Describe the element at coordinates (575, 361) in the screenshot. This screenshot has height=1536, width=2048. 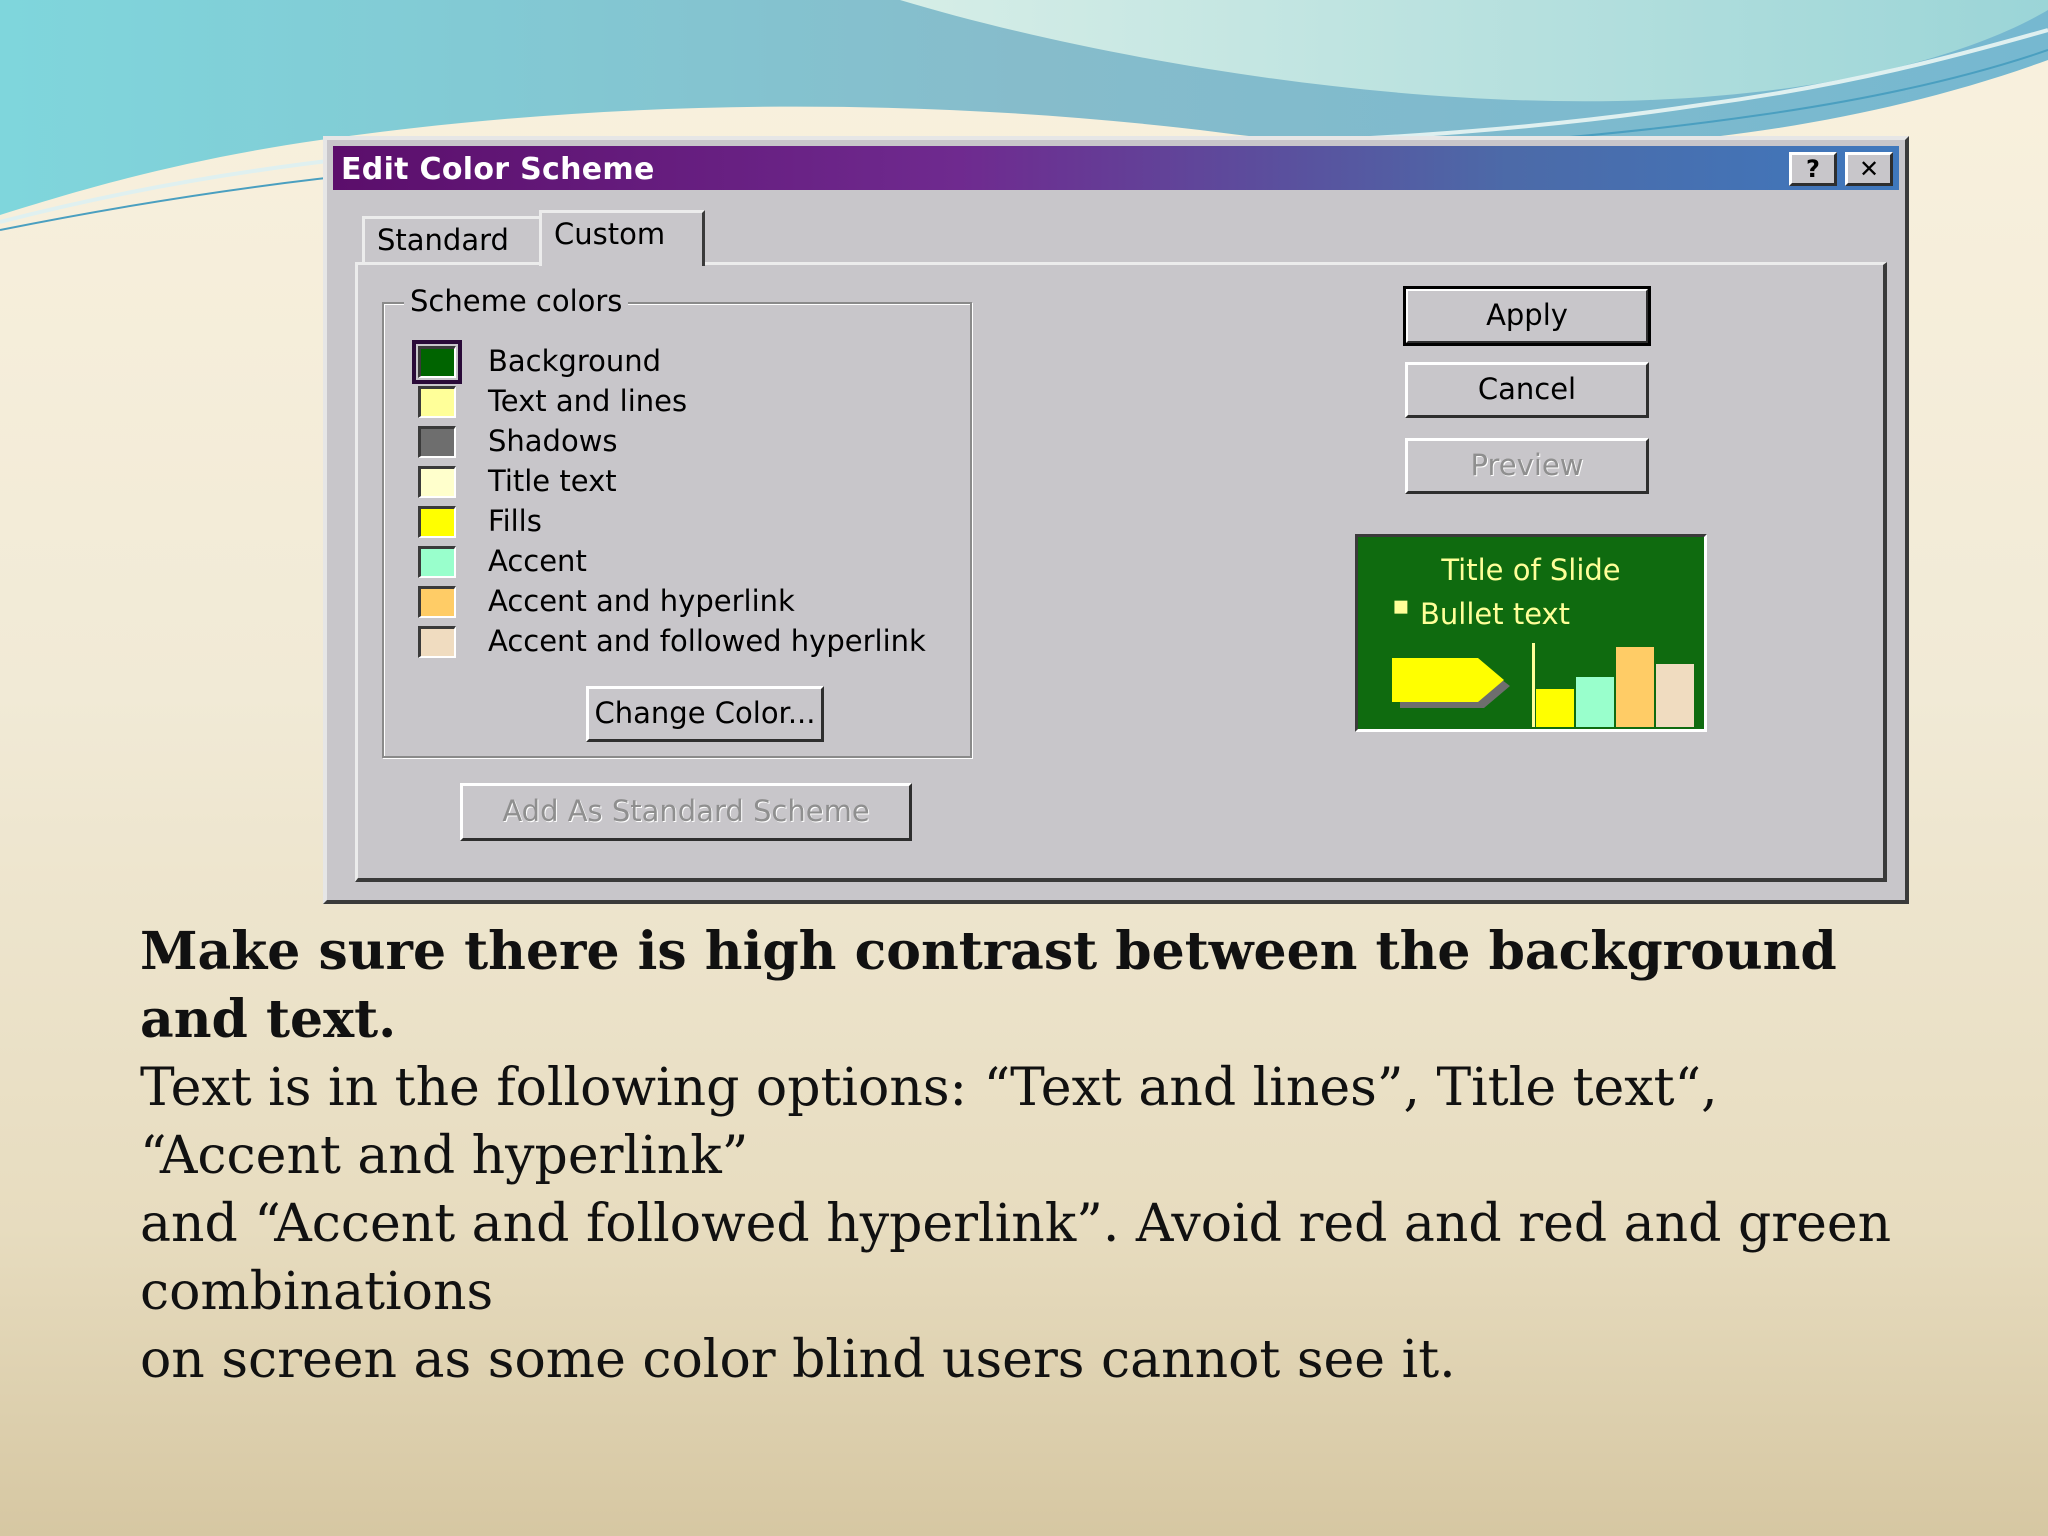
I see `scheme-item-label: Background` at that location.